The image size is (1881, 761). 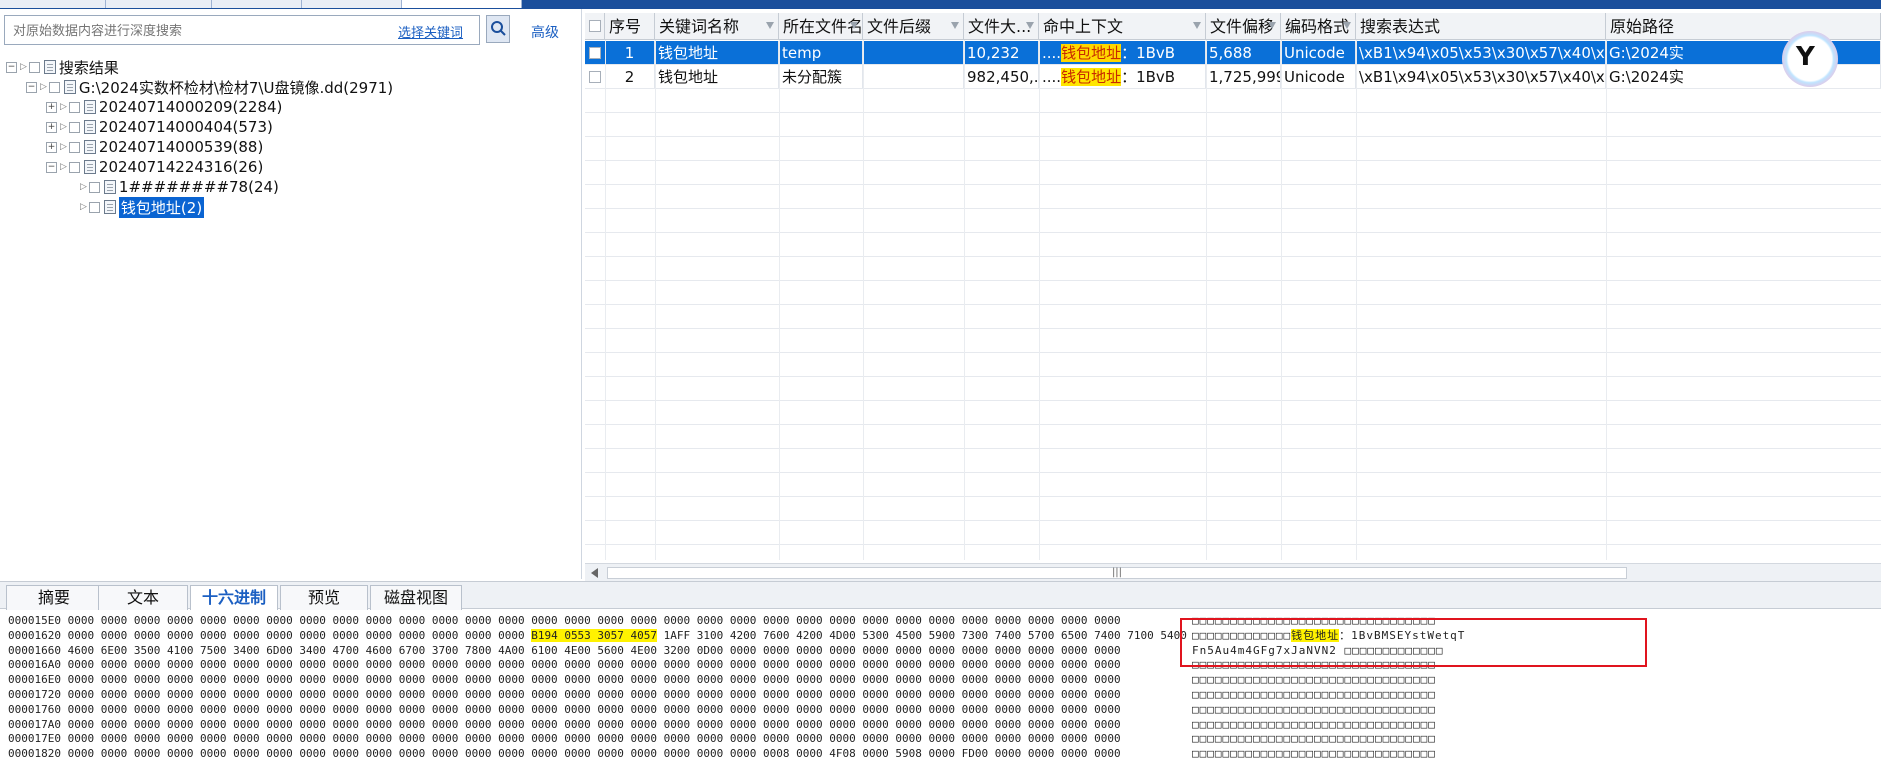 What do you see at coordinates (209, 87) in the screenshot?
I see `tree-node-image: − ▷ G:\2024实数杯检材\检材7\U盘镜像.dd(2971)` at bounding box center [209, 87].